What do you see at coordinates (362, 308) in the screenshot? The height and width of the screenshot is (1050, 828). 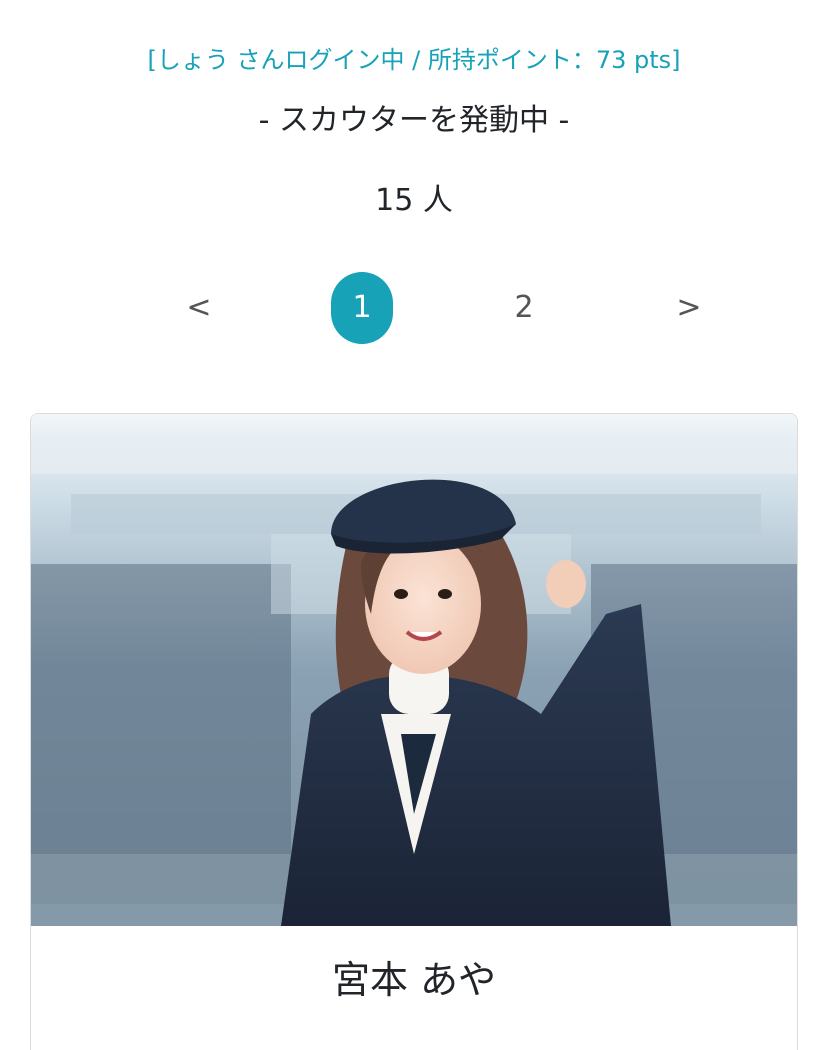 I see `page-1-button: 1` at bounding box center [362, 308].